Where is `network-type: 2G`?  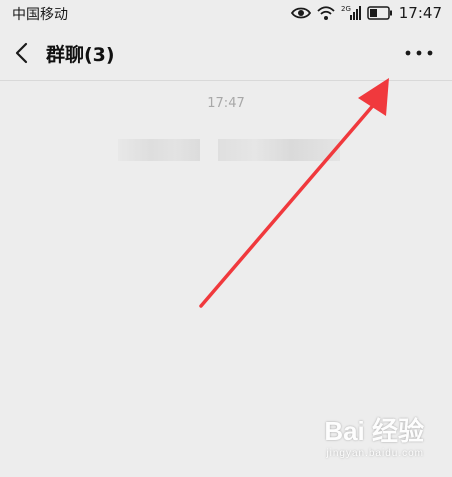 network-type: 2G is located at coordinates (346, 9).